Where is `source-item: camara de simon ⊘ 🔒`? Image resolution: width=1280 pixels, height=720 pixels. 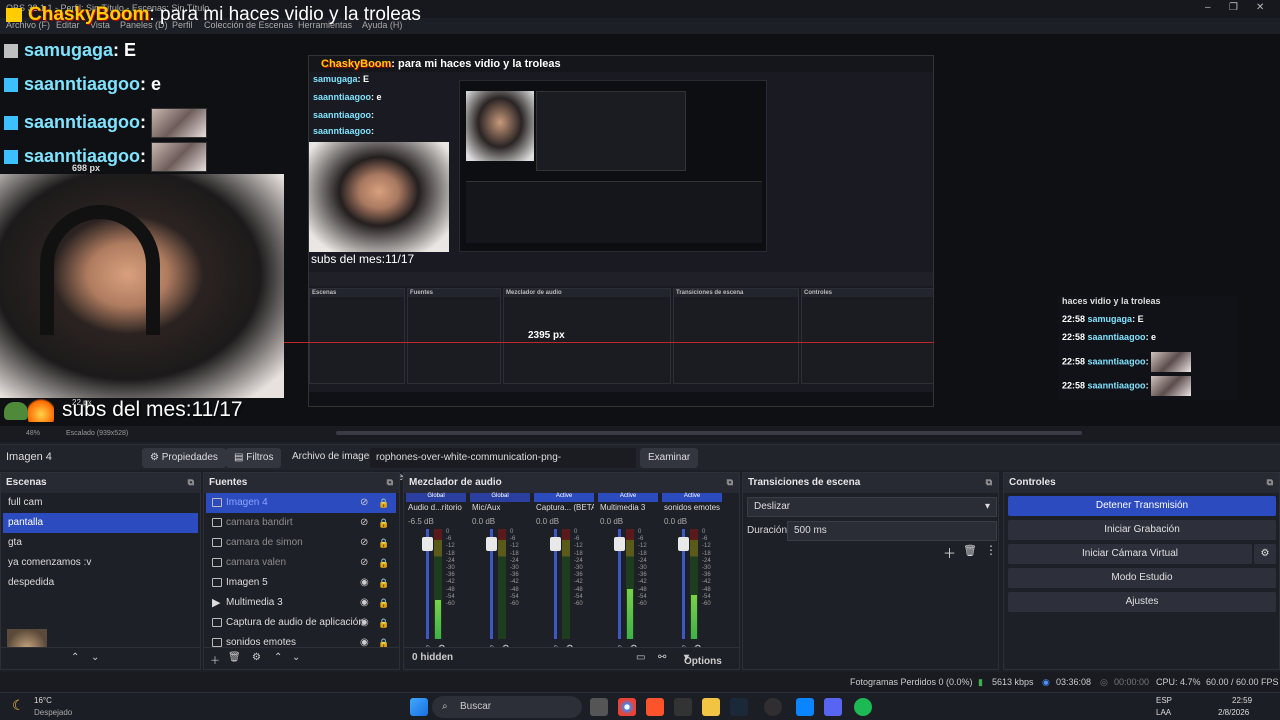 source-item: camara de simon ⊘ 🔒 is located at coordinates (301, 543).